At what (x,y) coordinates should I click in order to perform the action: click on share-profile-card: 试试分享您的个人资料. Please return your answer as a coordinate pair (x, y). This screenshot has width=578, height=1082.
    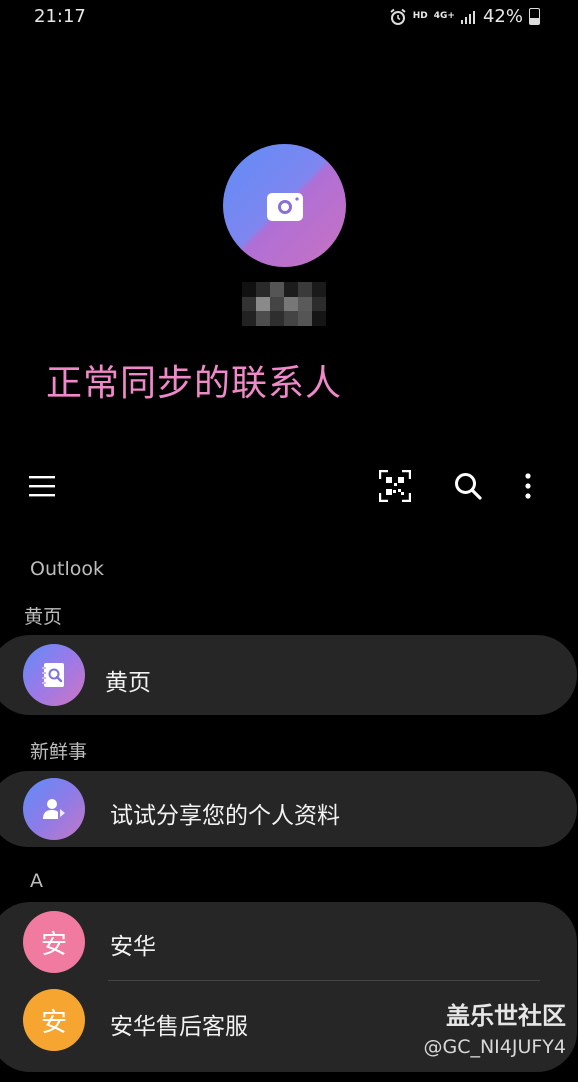
    Looking at the image, I should click on (288, 809).